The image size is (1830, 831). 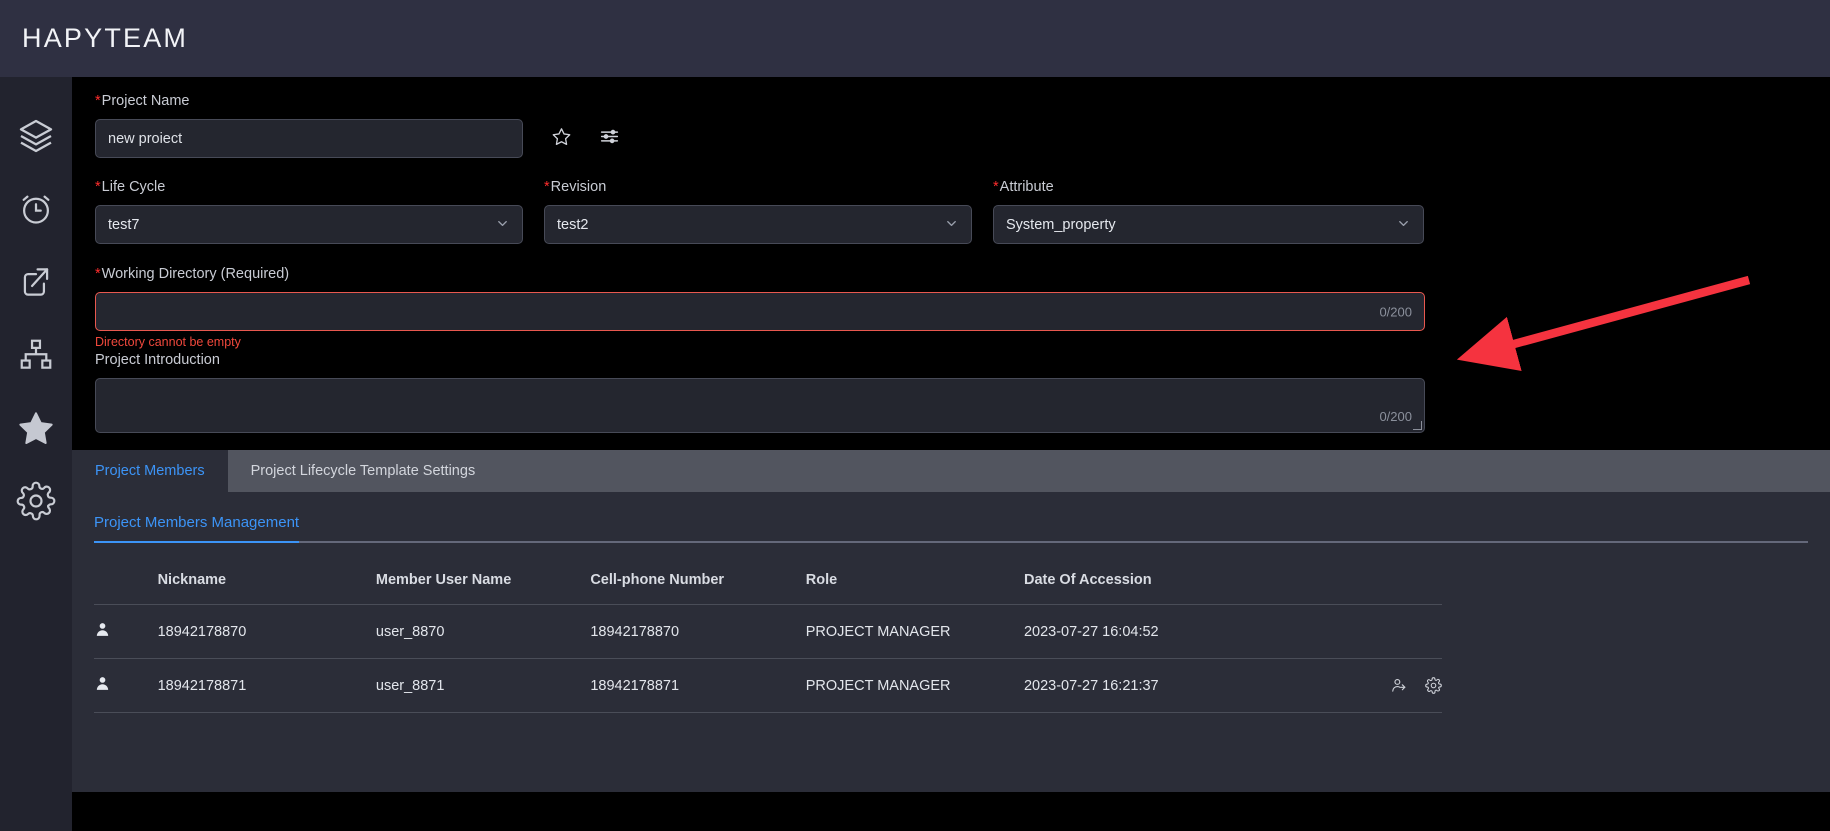 I want to click on revision-field-group: *Revision test2, so click(x=758, y=210).